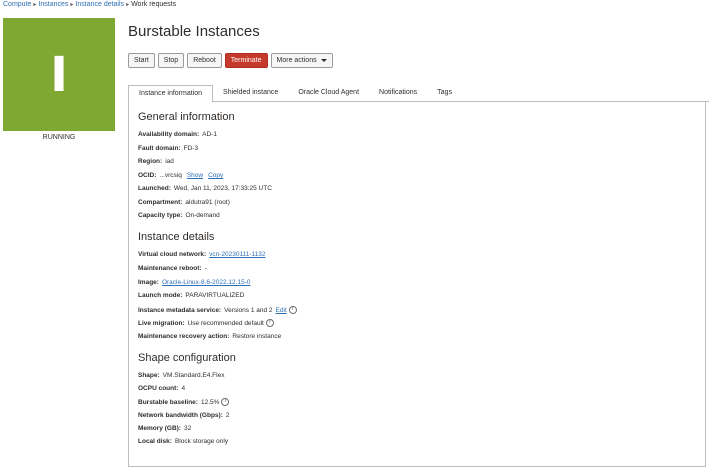  Describe the element at coordinates (210, 402) in the screenshot. I see `burstable-baseline-value: 12.5%` at that location.